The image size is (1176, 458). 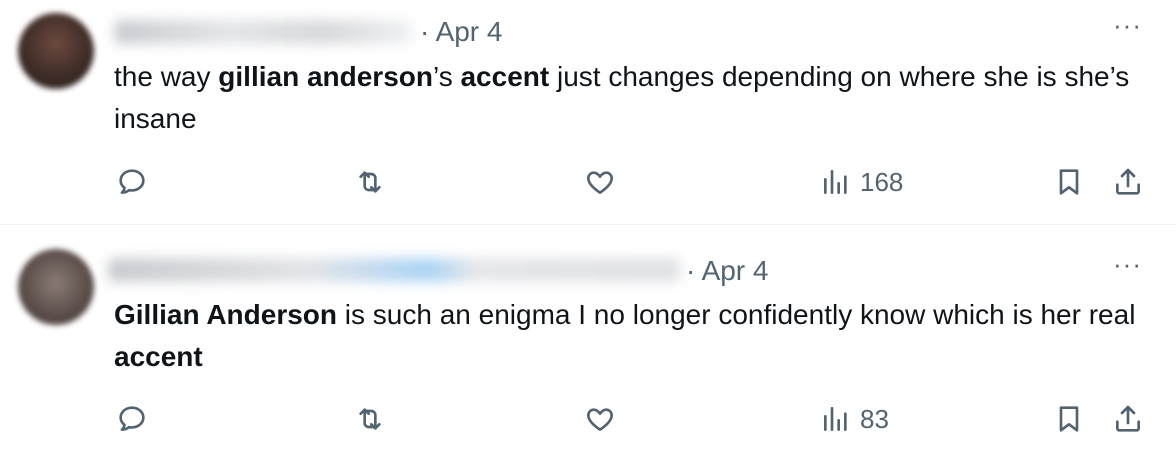 I want to click on tweet-text-part: Gillian Anderson, so click(x=225, y=314).